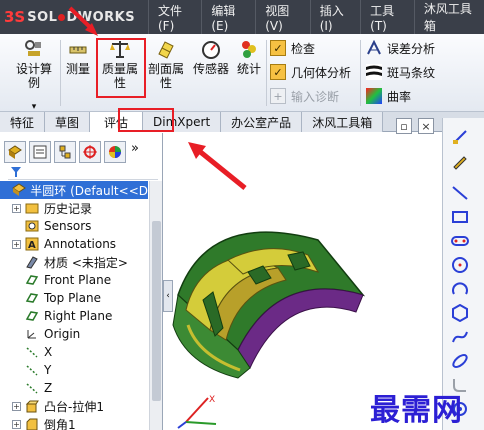  I want to click on line-tool-icon, so click(460, 193).